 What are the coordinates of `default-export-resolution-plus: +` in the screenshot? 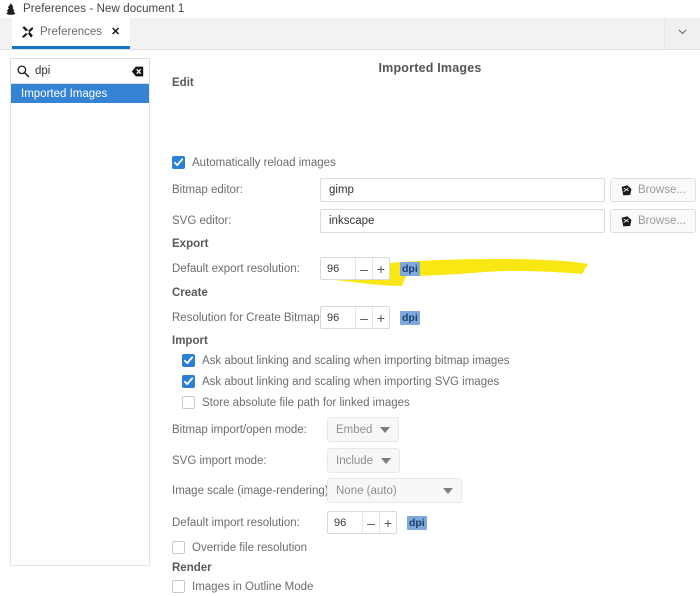 It's located at (380, 268).